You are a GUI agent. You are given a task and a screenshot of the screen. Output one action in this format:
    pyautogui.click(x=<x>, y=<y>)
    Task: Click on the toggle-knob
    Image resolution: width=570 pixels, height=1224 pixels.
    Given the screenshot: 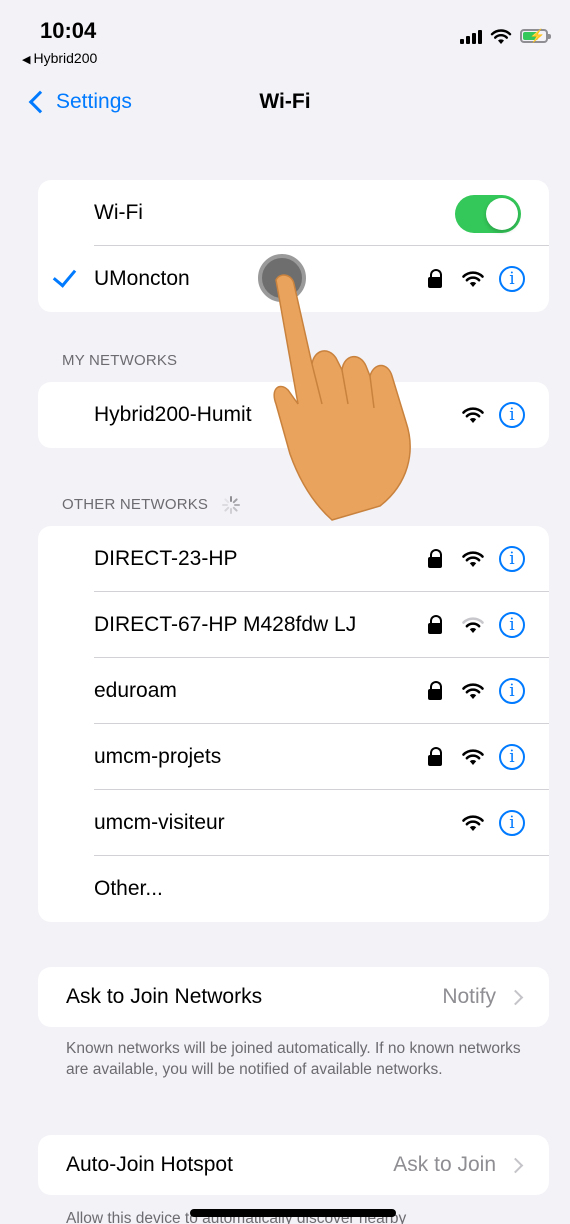 What is the action you would take?
    pyautogui.click(x=502, y=214)
    